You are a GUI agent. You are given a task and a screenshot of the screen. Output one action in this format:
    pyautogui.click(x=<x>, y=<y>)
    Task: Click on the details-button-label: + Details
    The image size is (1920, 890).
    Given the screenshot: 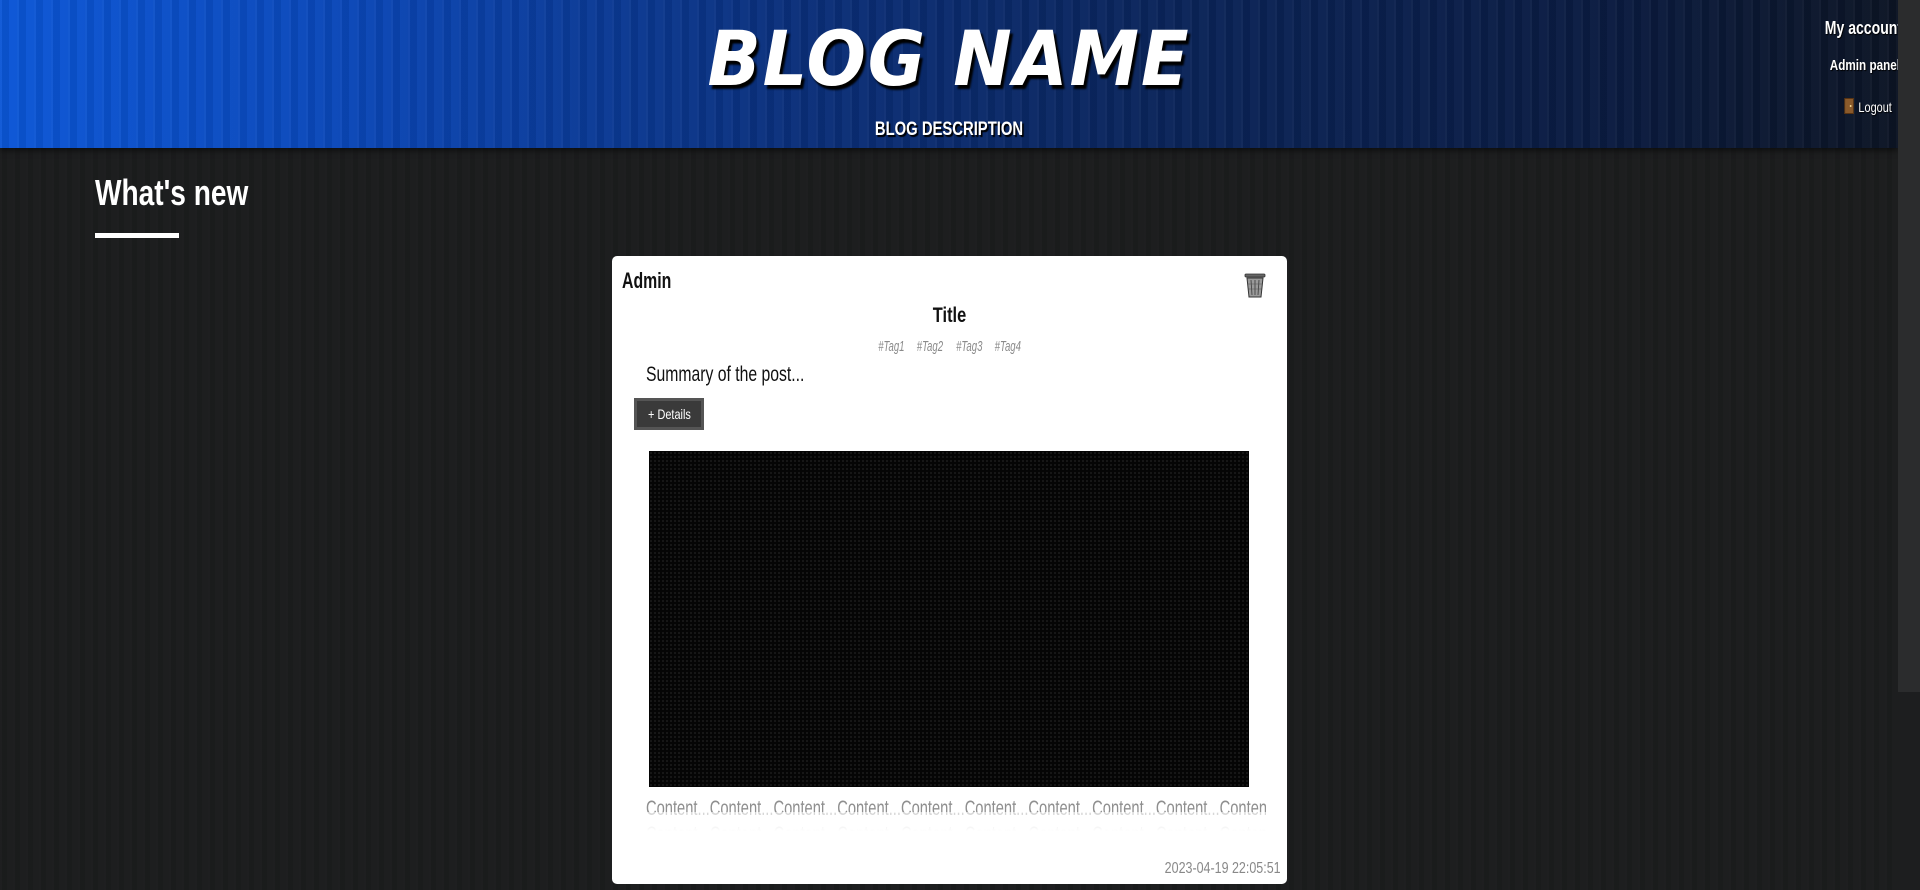 What is the action you would take?
    pyautogui.click(x=669, y=414)
    